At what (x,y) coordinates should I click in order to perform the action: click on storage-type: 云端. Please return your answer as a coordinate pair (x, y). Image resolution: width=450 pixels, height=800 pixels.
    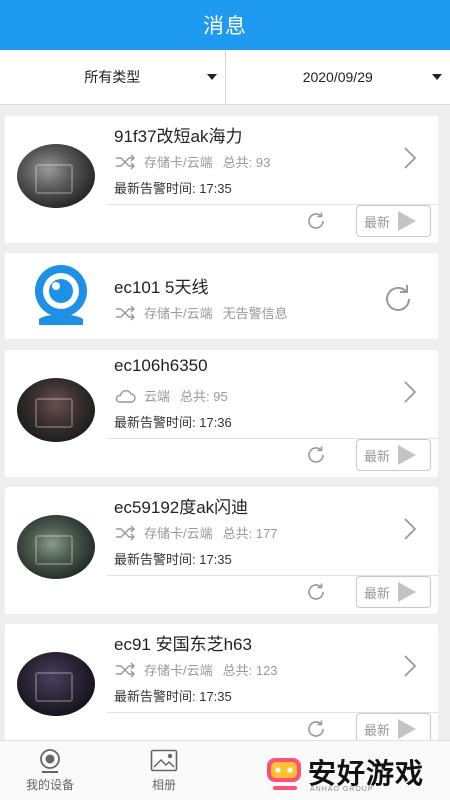
    Looking at the image, I should click on (157, 396).